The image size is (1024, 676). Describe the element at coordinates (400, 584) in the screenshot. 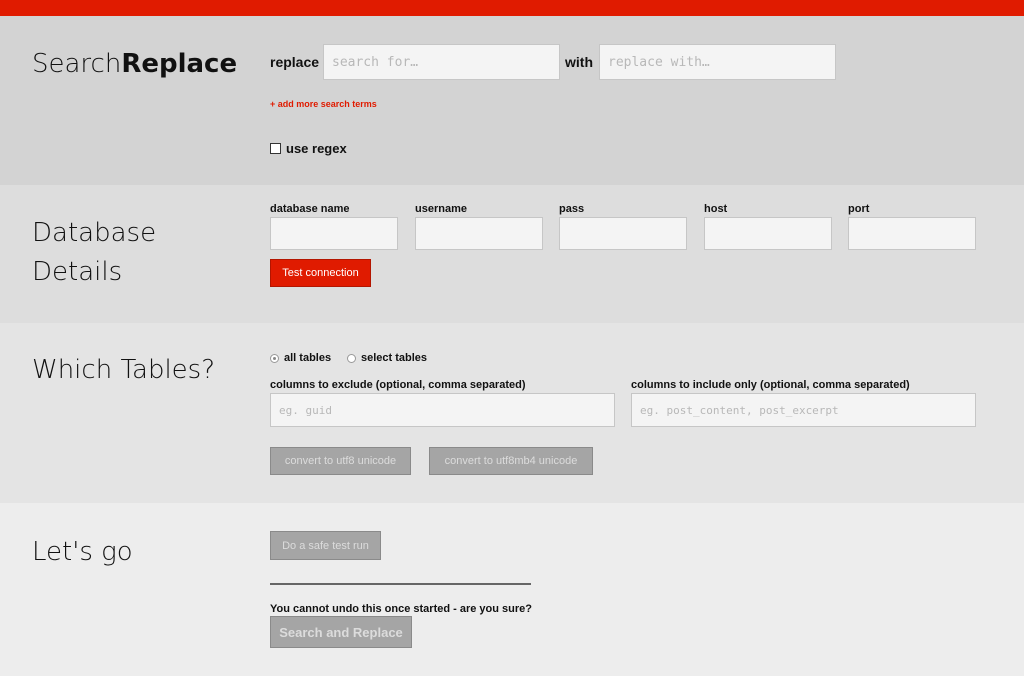

I see `divider` at that location.